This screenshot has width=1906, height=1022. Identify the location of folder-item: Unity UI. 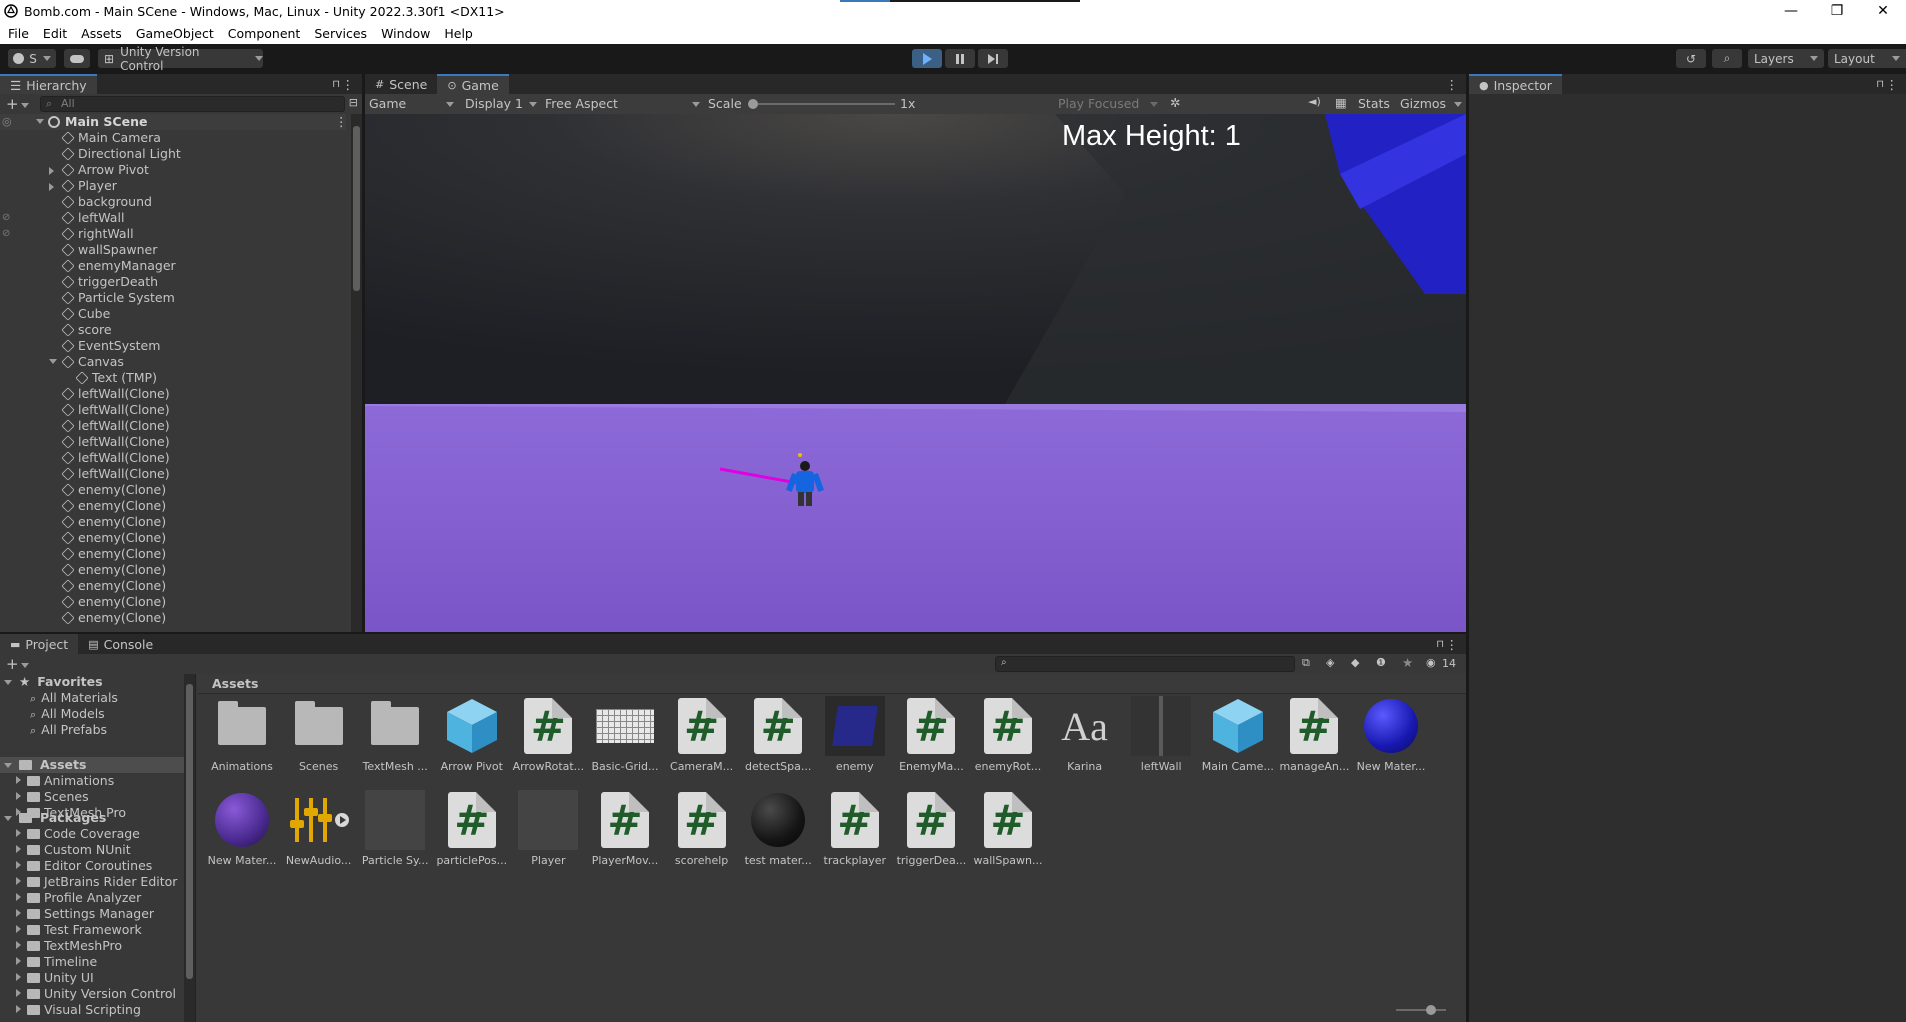
(55, 978).